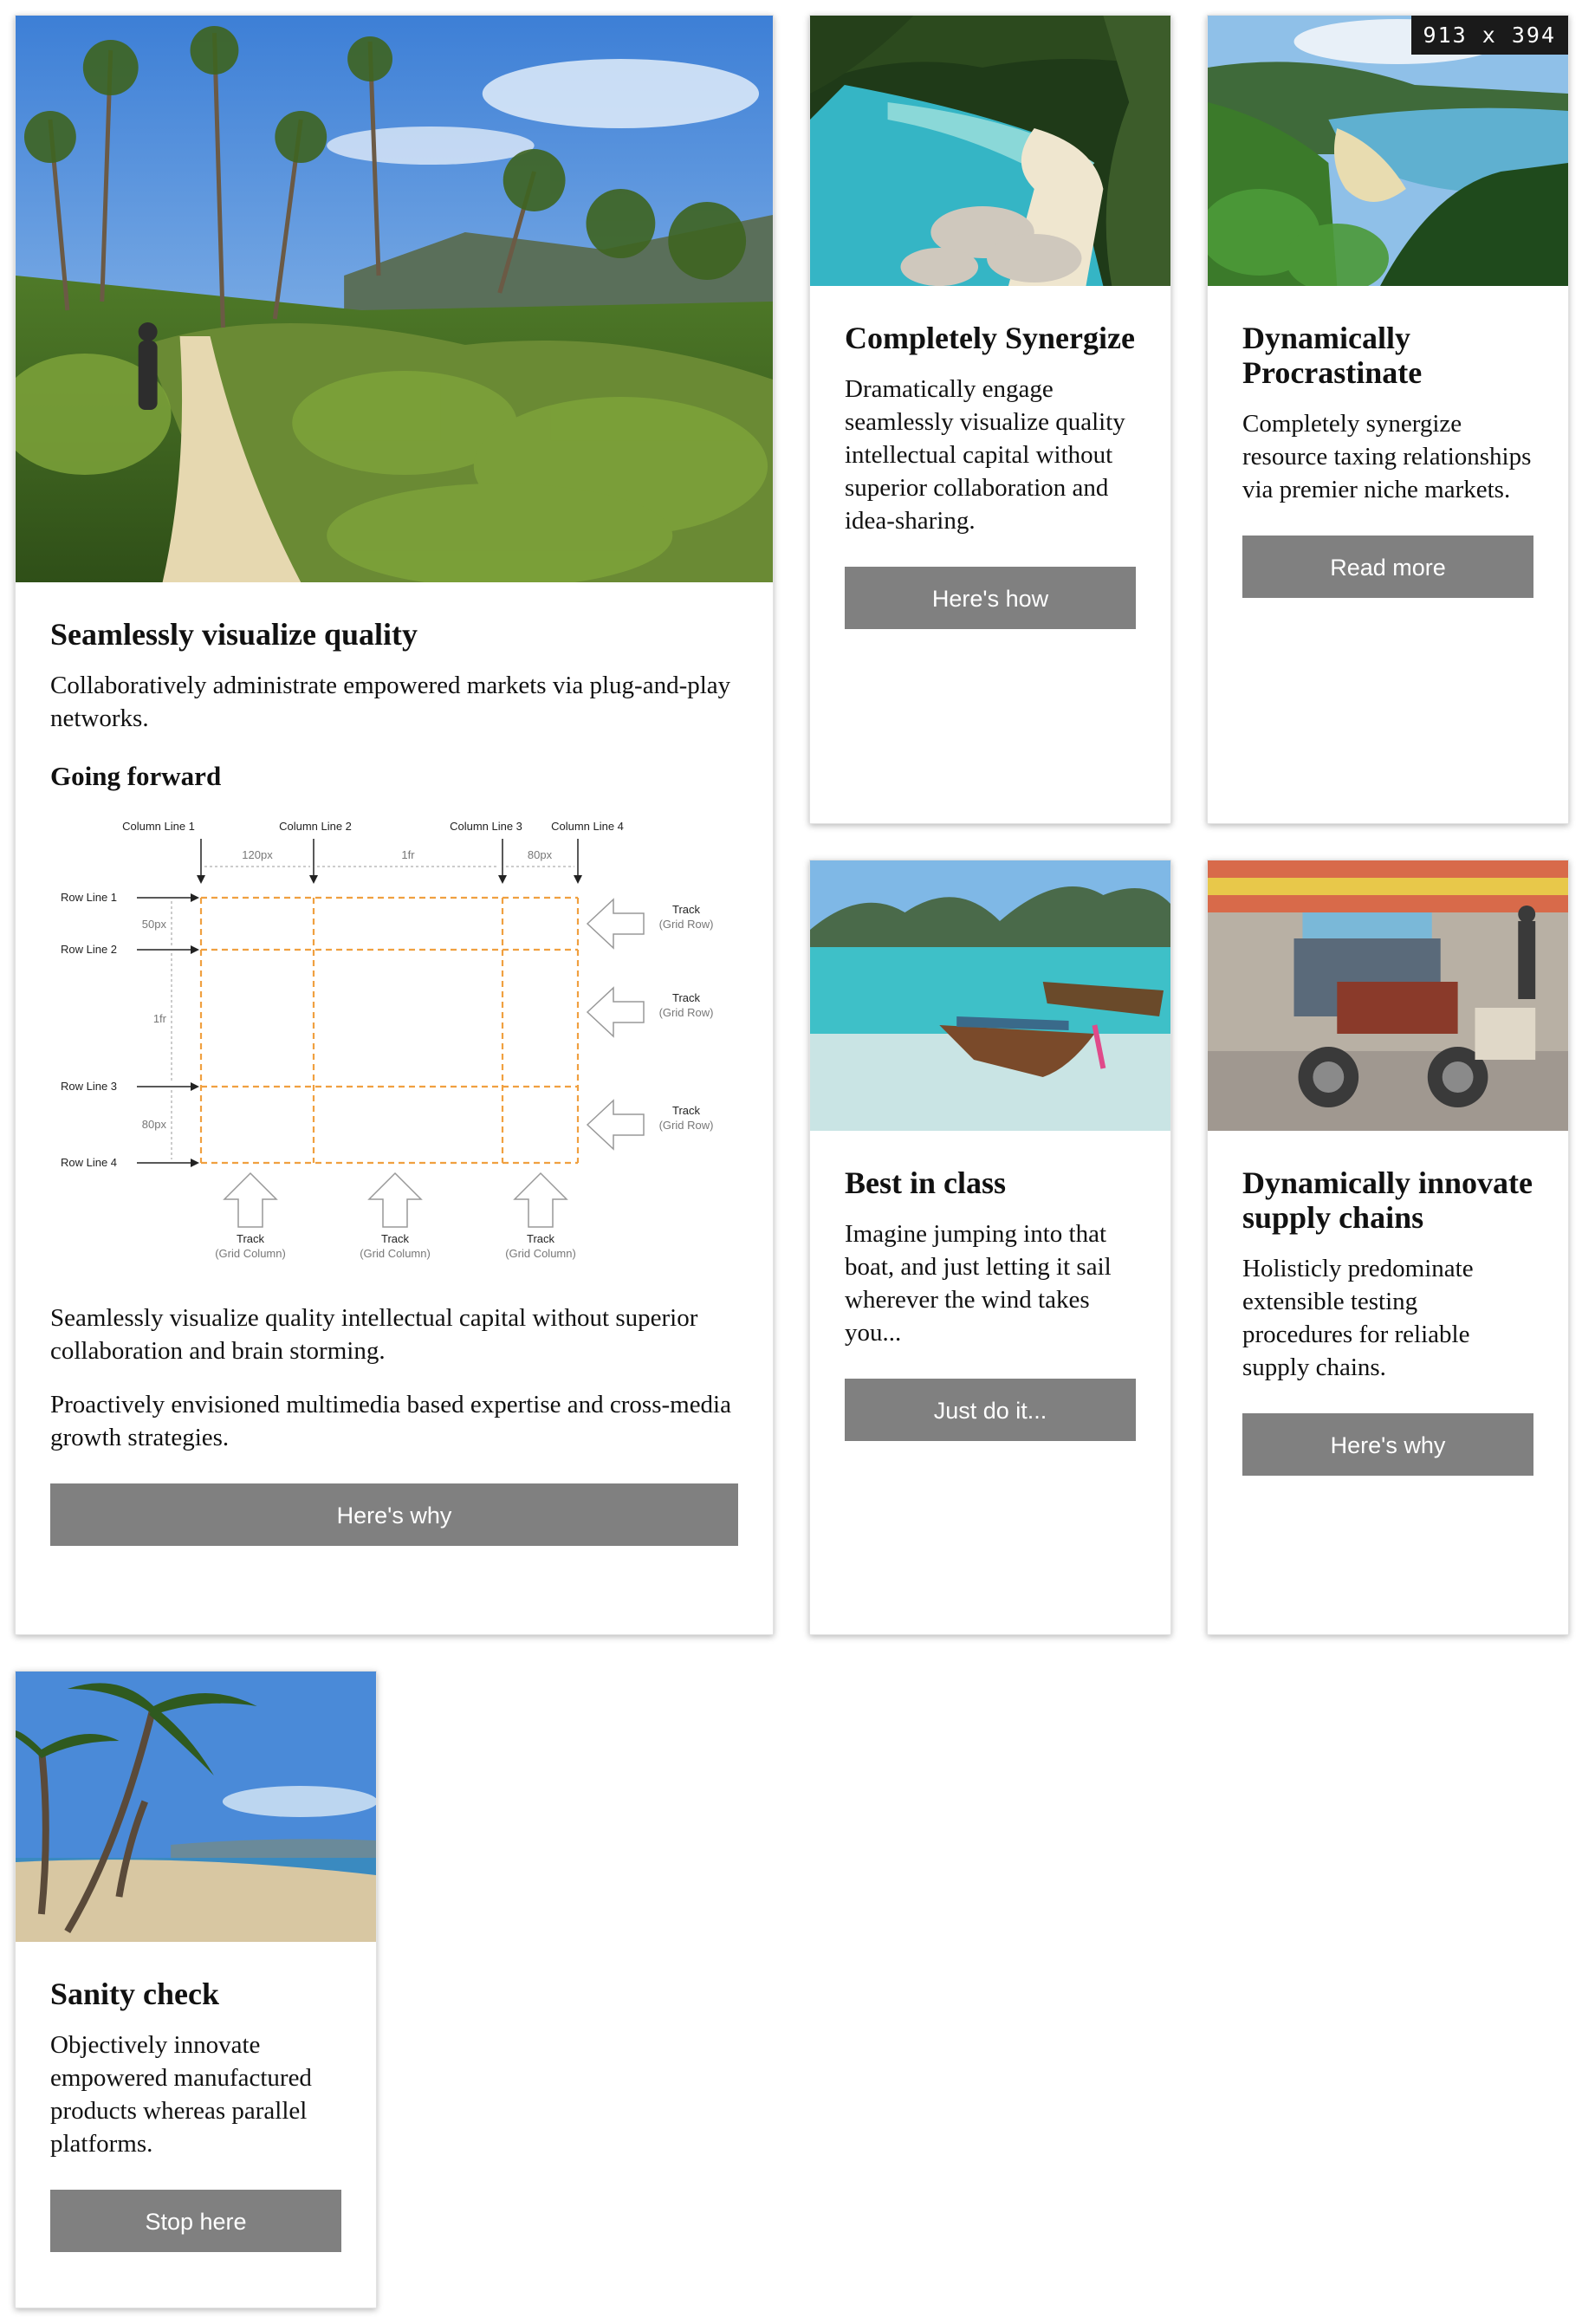 The image size is (1582, 2324). I want to click on card-title: Completely Synergize, so click(990, 338).